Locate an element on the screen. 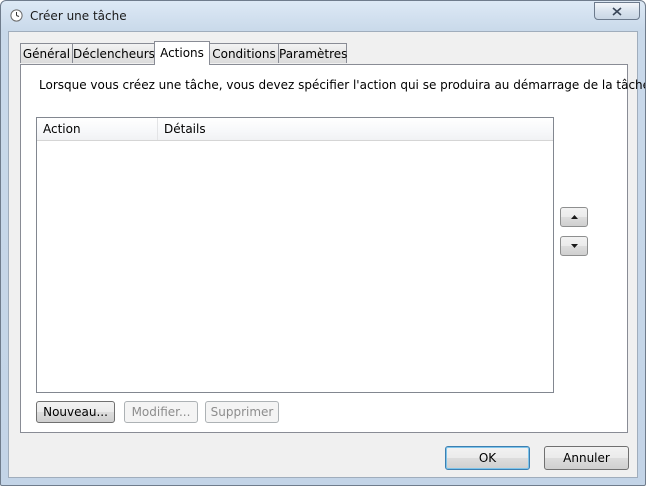  cancel-button: Annuler is located at coordinates (586, 458).